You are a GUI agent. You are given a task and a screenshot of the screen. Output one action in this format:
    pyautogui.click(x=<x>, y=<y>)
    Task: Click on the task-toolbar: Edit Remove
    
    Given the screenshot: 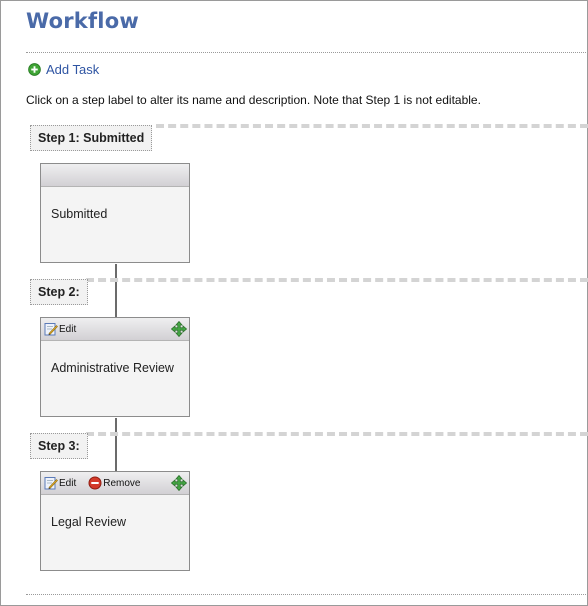 What is the action you would take?
    pyautogui.click(x=115, y=483)
    